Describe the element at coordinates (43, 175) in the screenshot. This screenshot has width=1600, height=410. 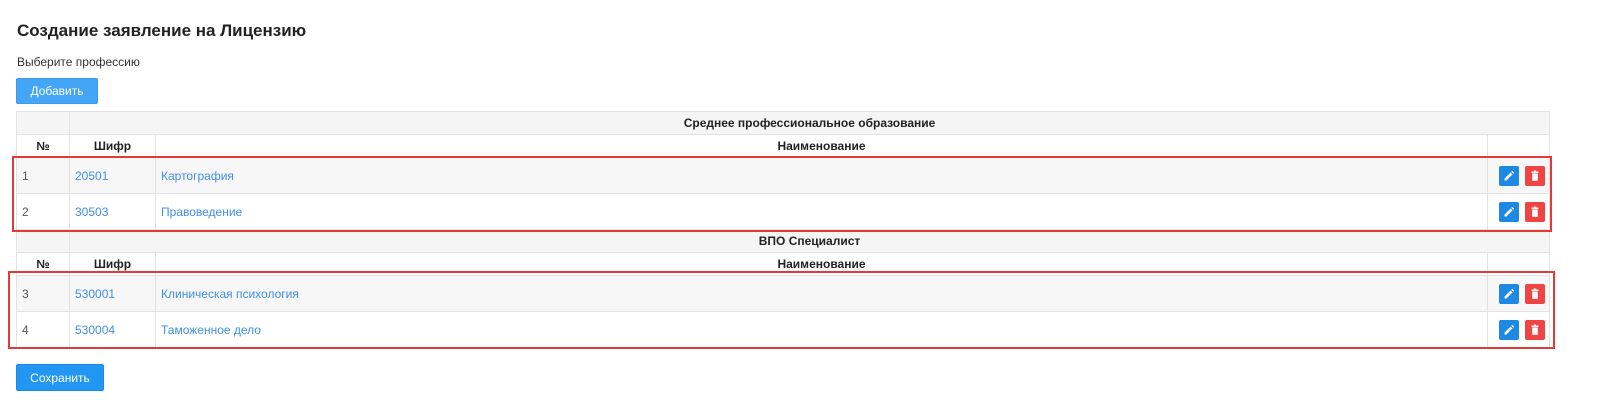
I see `row-num: 1` at that location.